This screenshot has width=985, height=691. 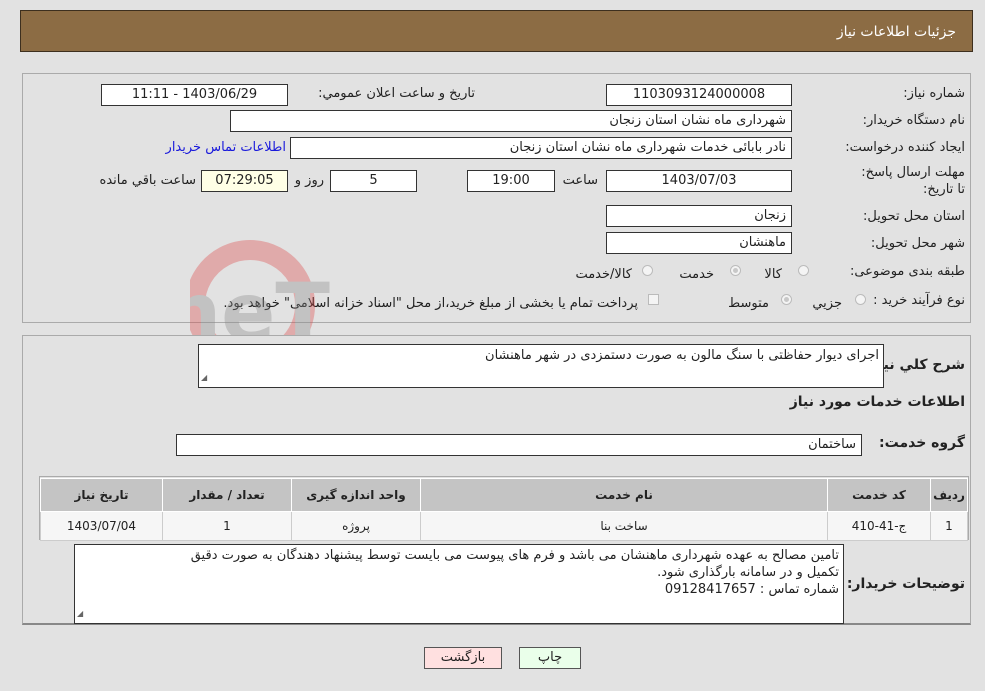 I want to click on announce-label: تاریخ و ساعت اعلان عمومي:, so click(x=396, y=93).